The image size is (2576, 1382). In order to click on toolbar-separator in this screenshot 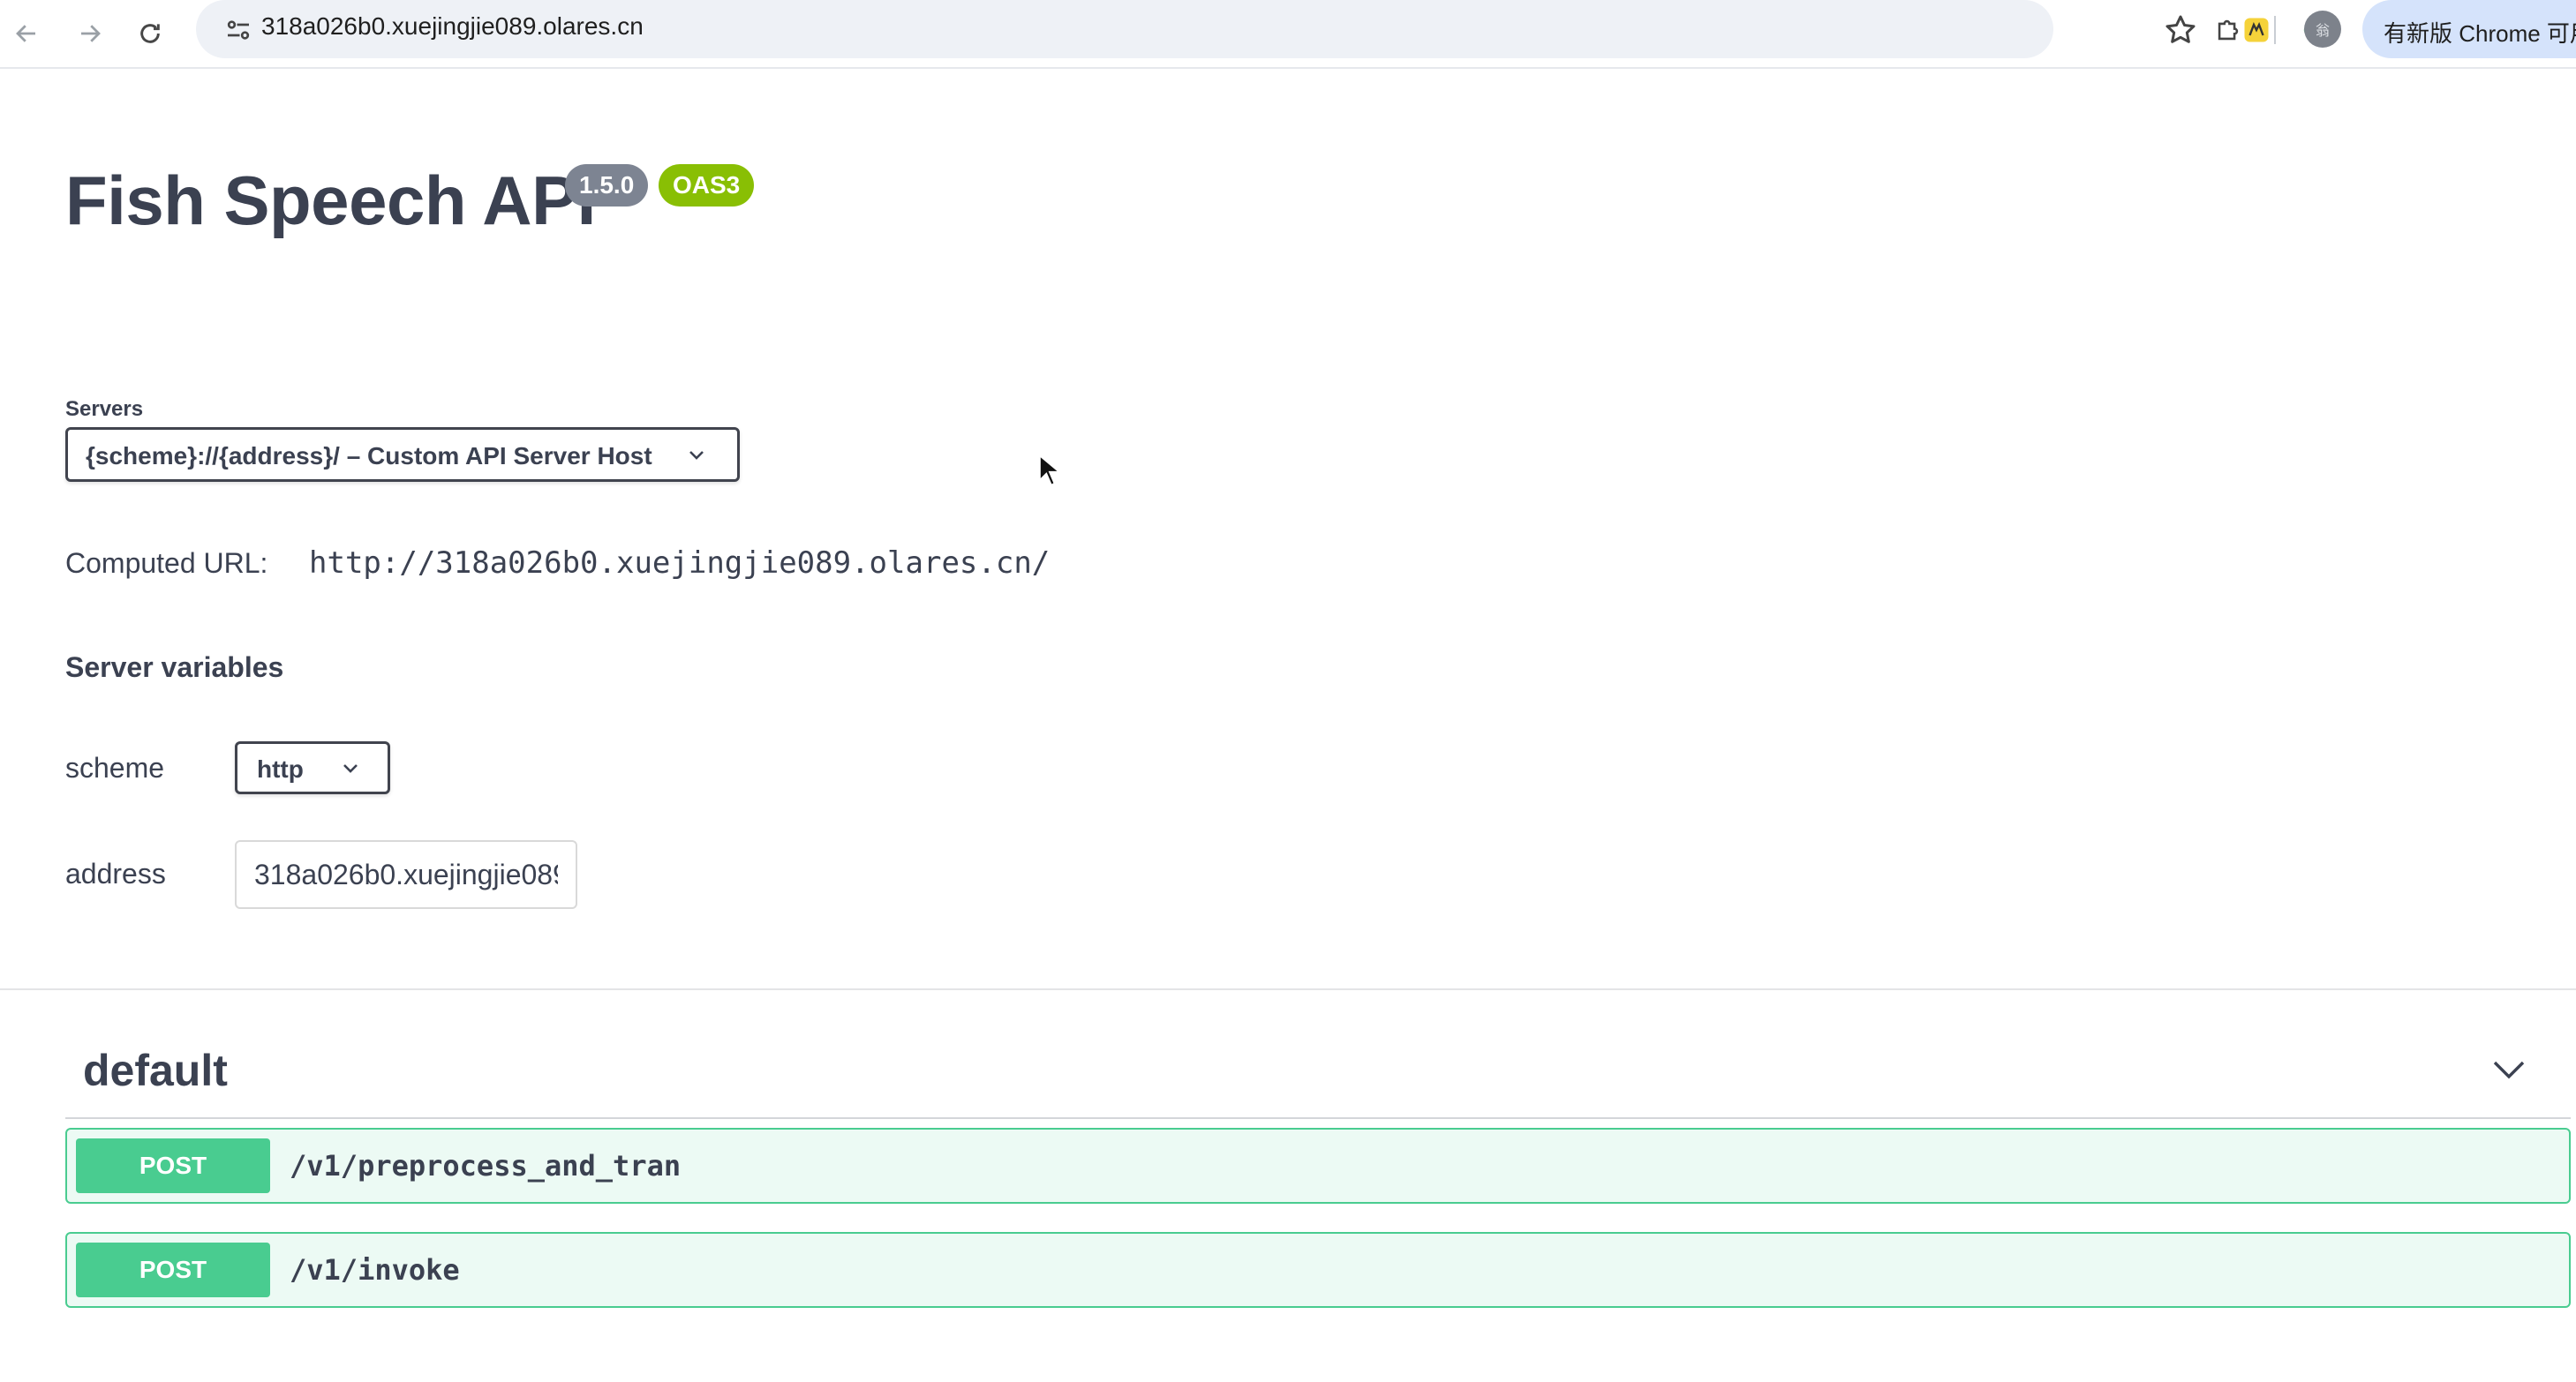, I will do `click(2275, 30)`.